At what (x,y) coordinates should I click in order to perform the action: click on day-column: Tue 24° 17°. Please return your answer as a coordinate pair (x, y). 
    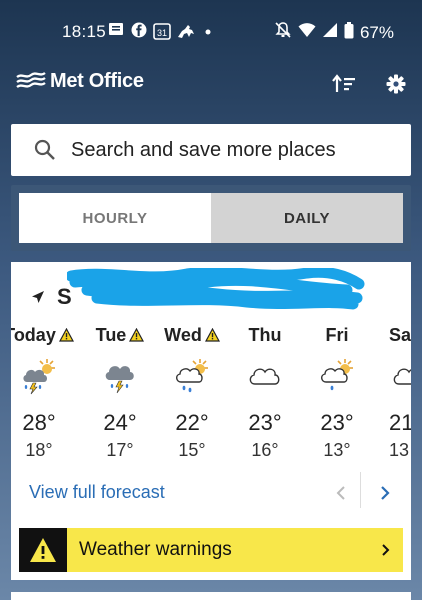
    Looking at the image, I should click on (120, 392).